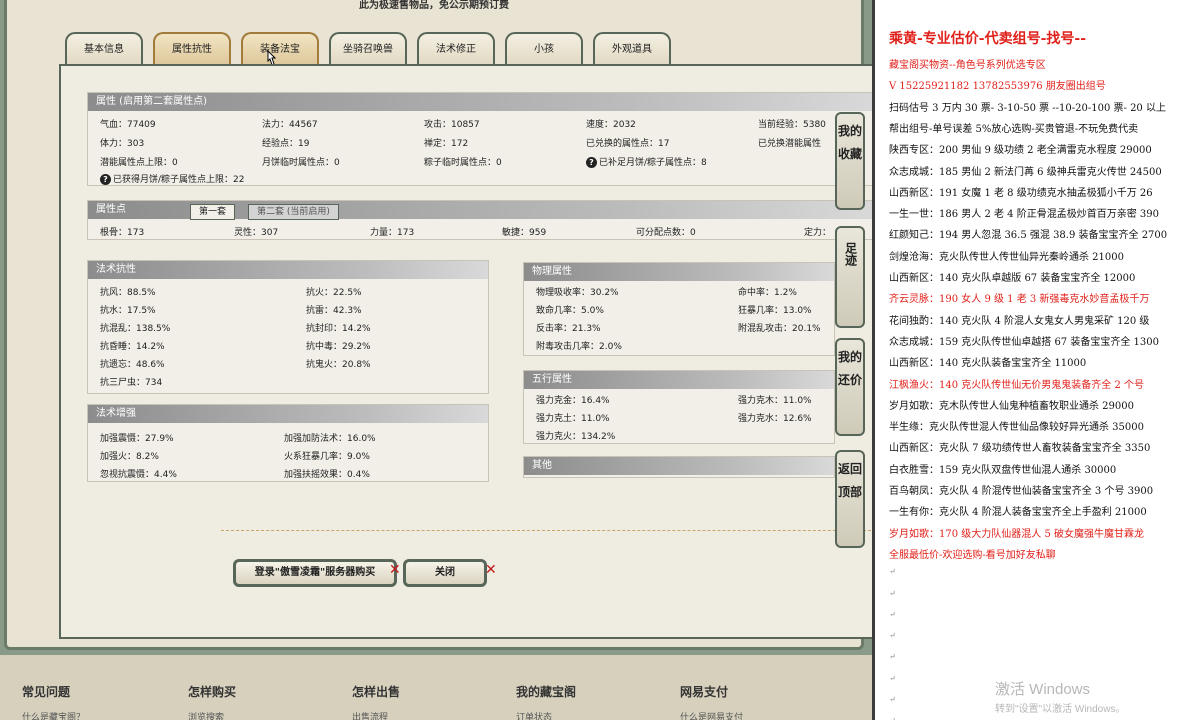 The image size is (1188, 720). Describe the element at coordinates (128, 311) in the screenshot. I see `resist-item: 抗水：17.5%` at that location.